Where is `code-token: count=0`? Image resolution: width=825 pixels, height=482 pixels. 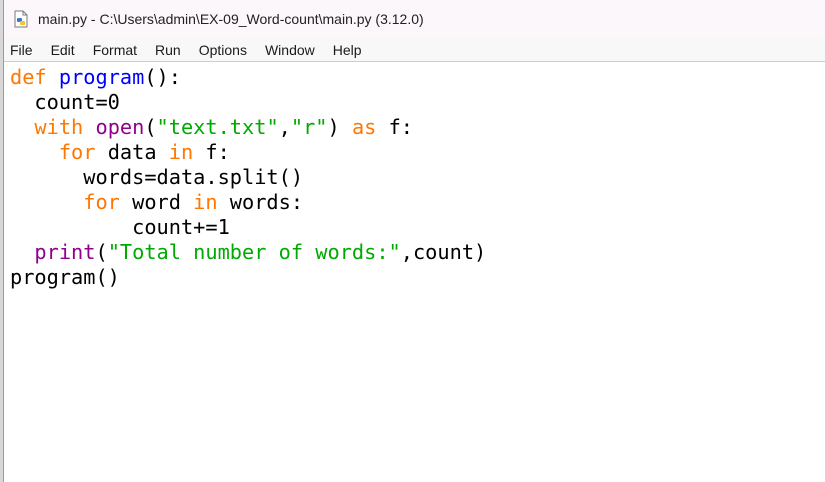
code-token: count=0 is located at coordinates (77, 102).